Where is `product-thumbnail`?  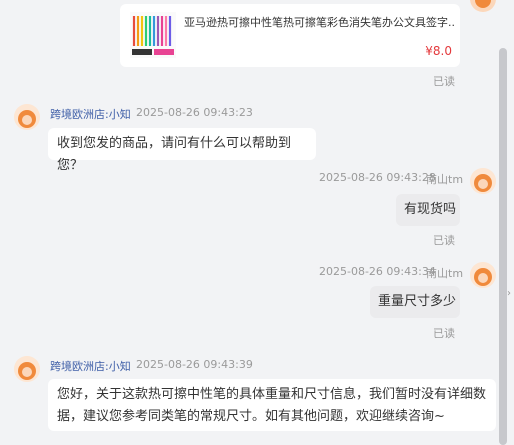
product-thumbnail is located at coordinates (153, 35).